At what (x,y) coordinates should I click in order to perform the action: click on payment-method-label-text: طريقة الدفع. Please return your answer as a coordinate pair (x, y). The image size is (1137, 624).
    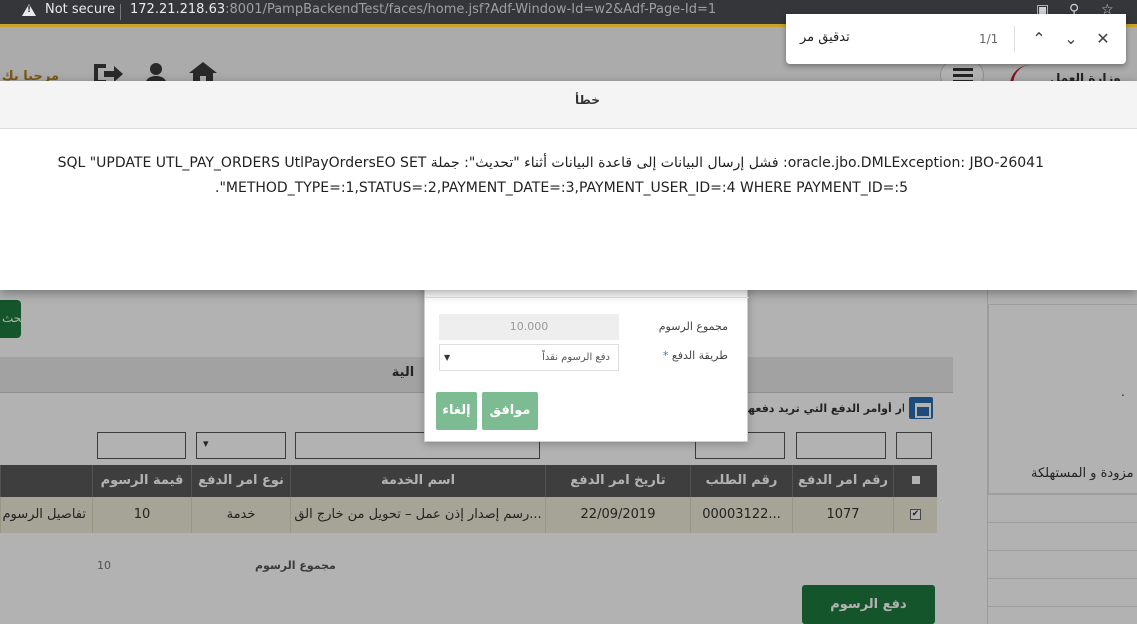
    Looking at the image, I should click on (699, 355).